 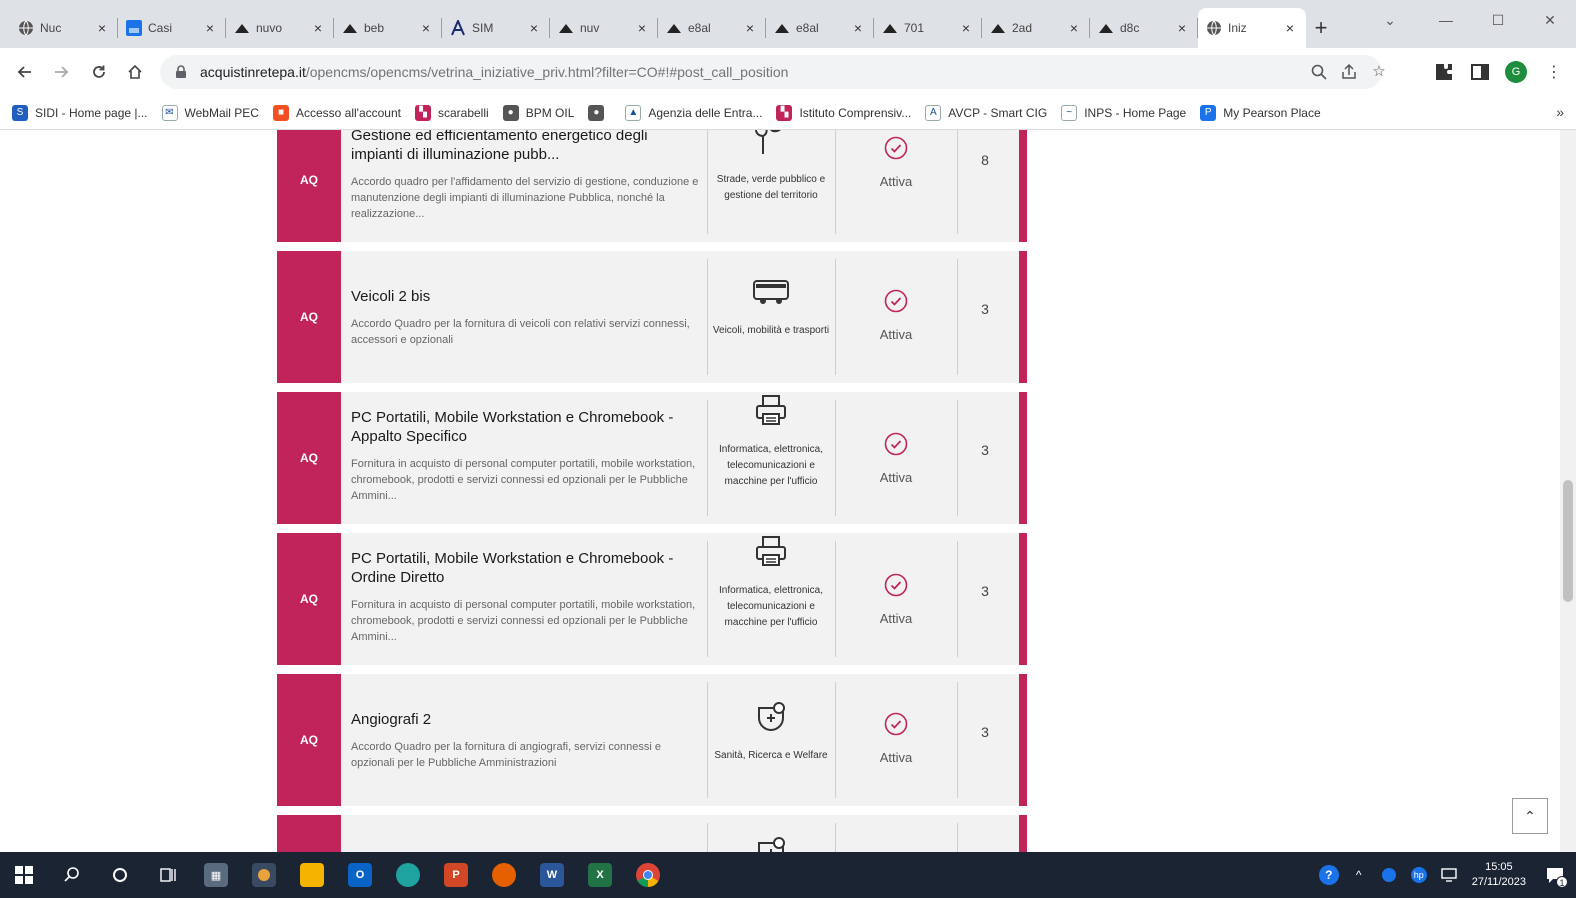 I want to click on back-to-top-button: ⌃, so click(x=1530, y=816).